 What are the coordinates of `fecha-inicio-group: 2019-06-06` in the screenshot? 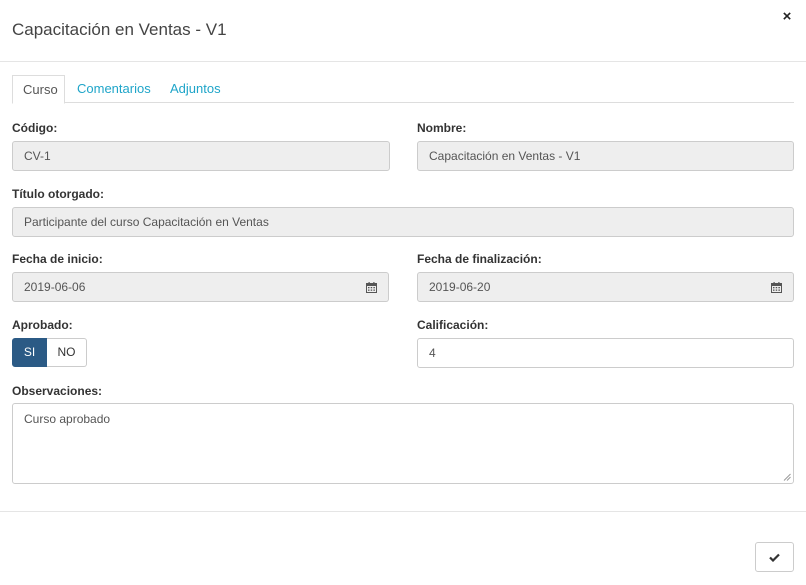 It's located at (200, 287).